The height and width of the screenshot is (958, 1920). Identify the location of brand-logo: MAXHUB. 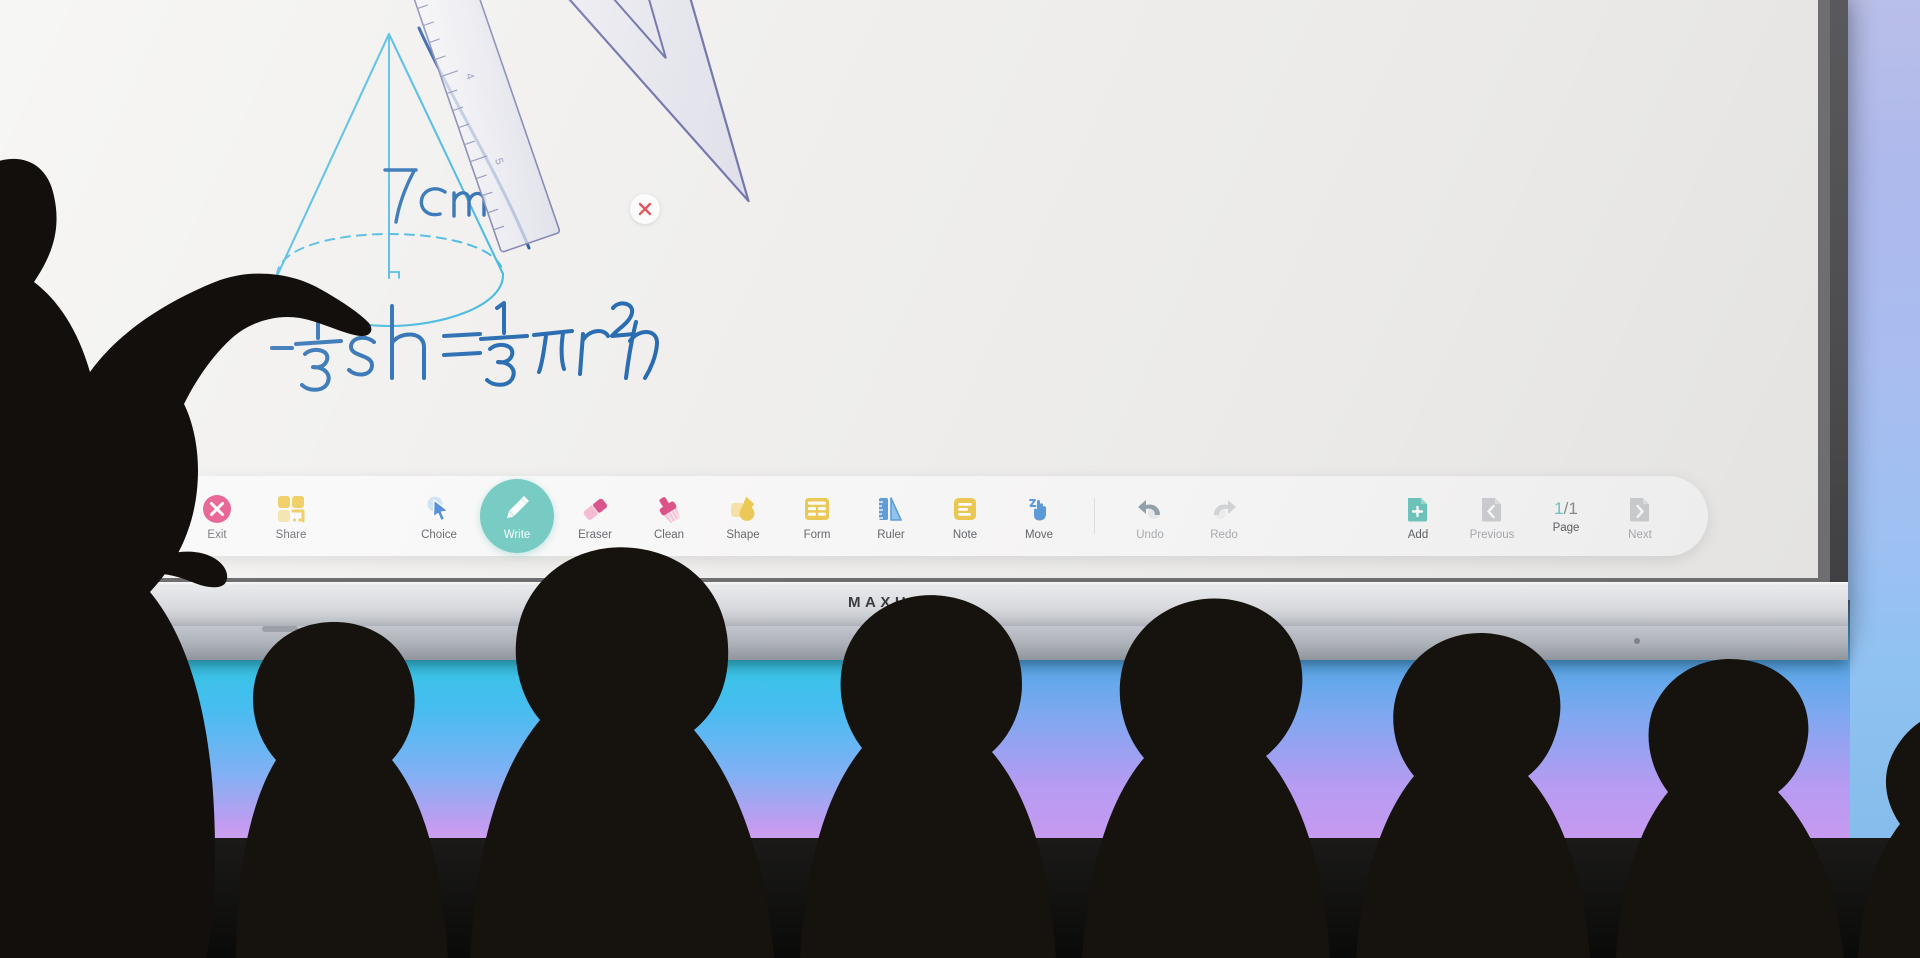
(894, 602).